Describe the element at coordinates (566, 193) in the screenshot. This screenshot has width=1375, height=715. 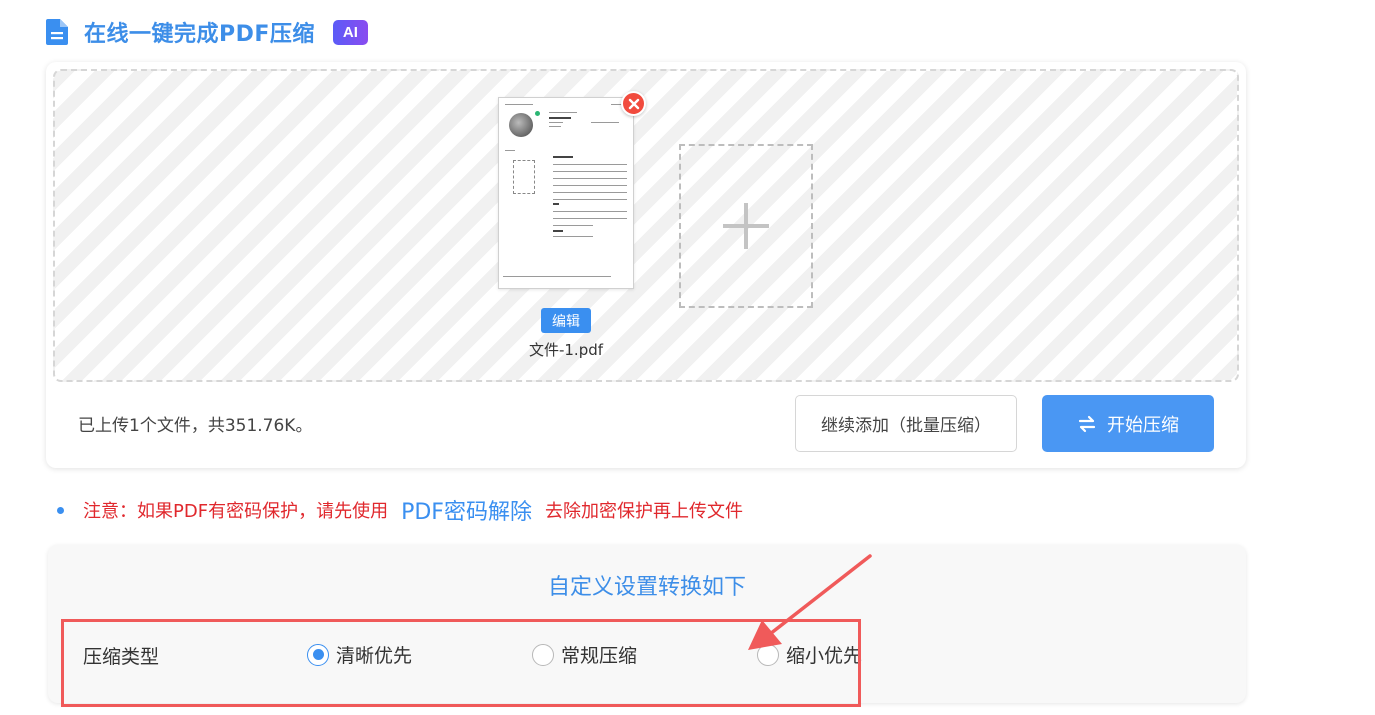
I see `pdf-thumbnail` at that location.